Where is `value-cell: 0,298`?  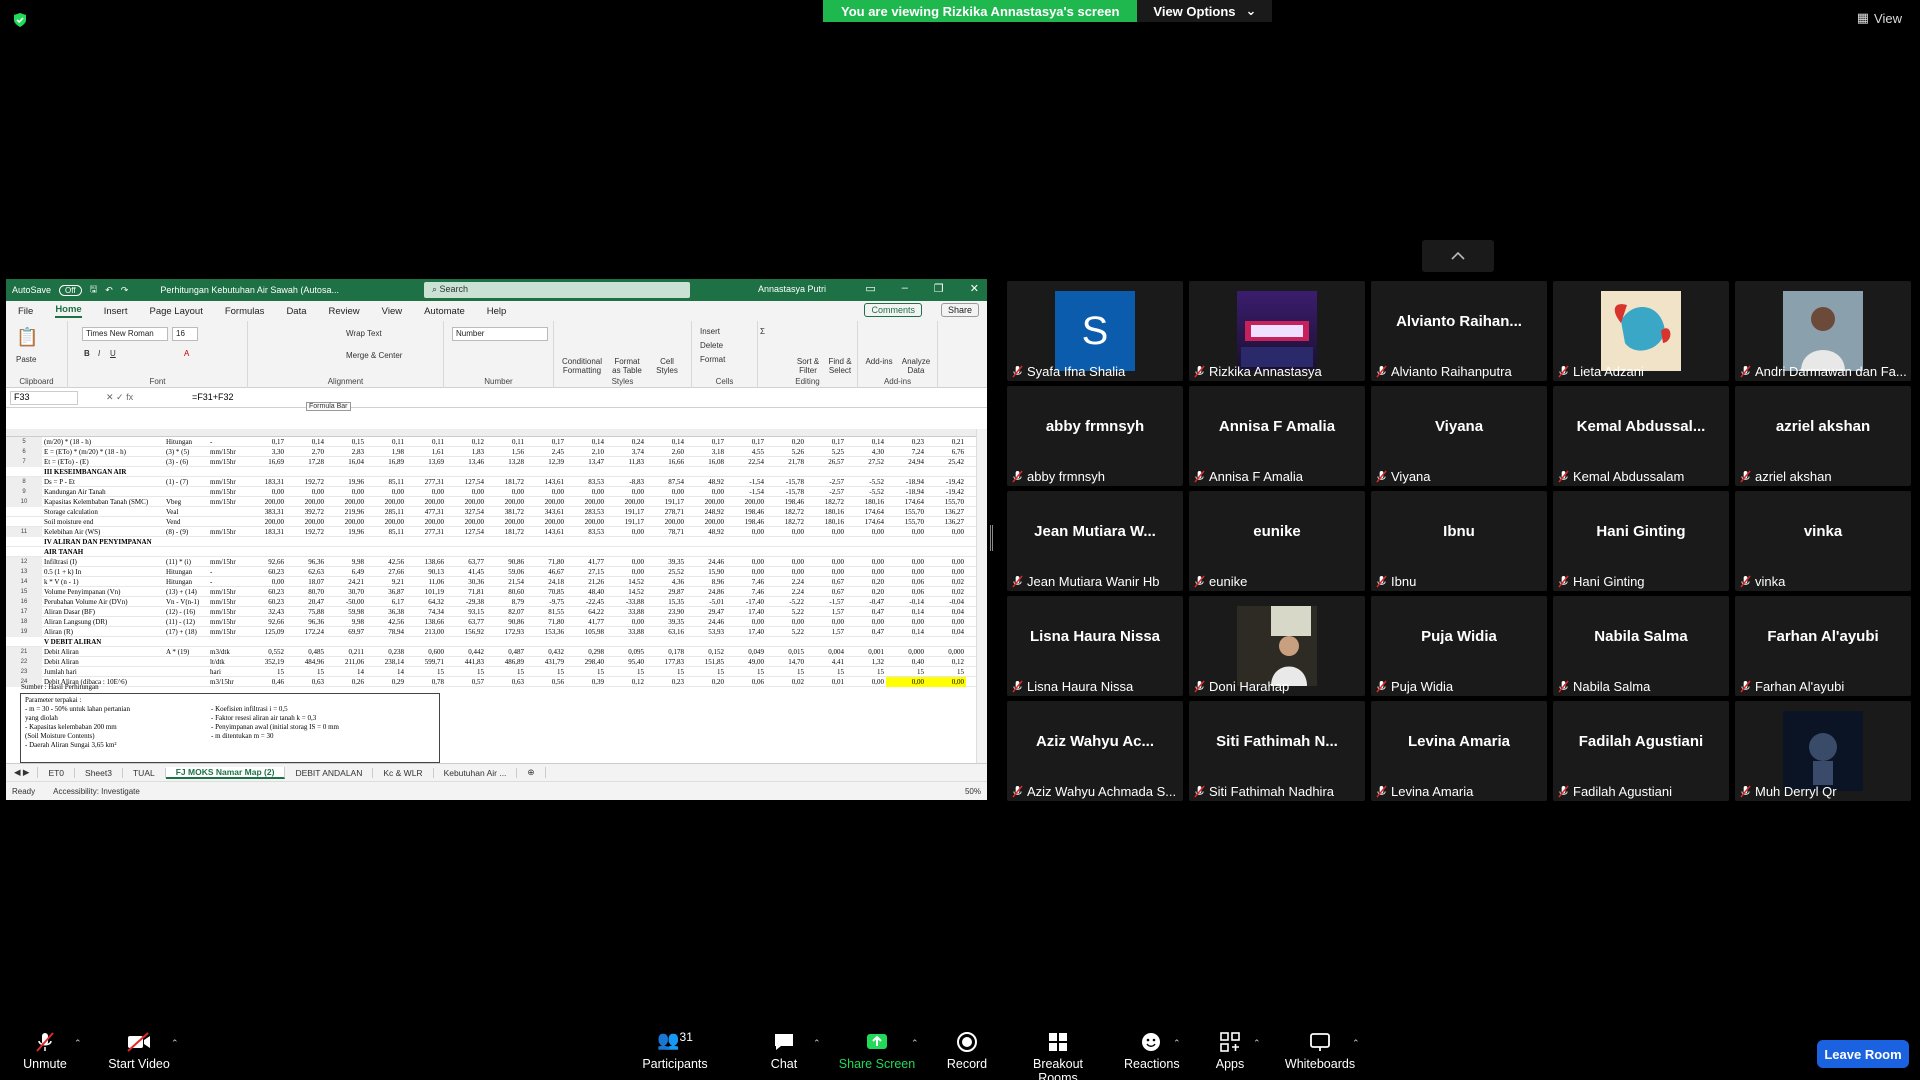 value-cell: 0,298 is located at coordinates (586, 652).